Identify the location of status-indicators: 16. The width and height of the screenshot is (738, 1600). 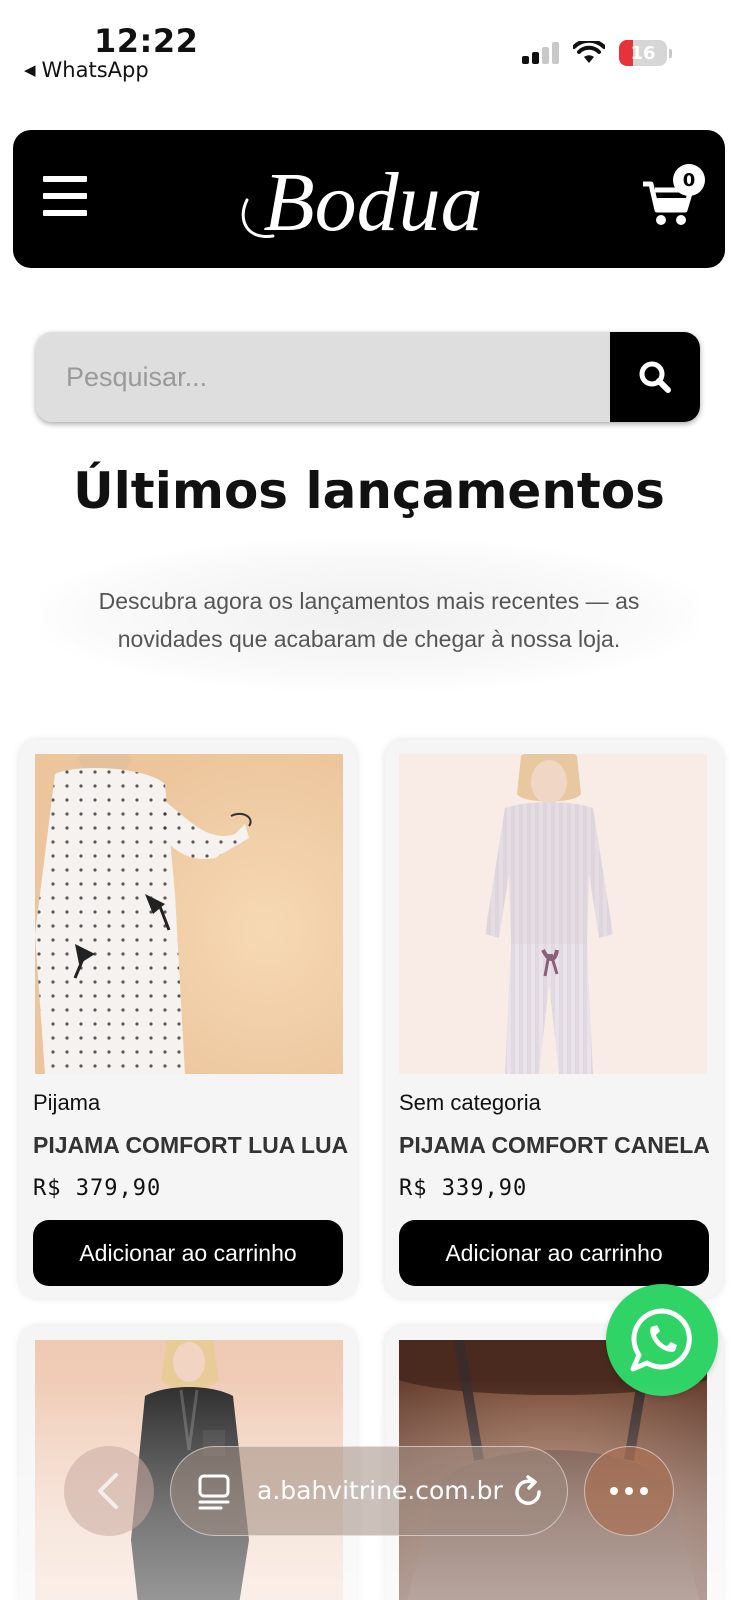
(597, 53).